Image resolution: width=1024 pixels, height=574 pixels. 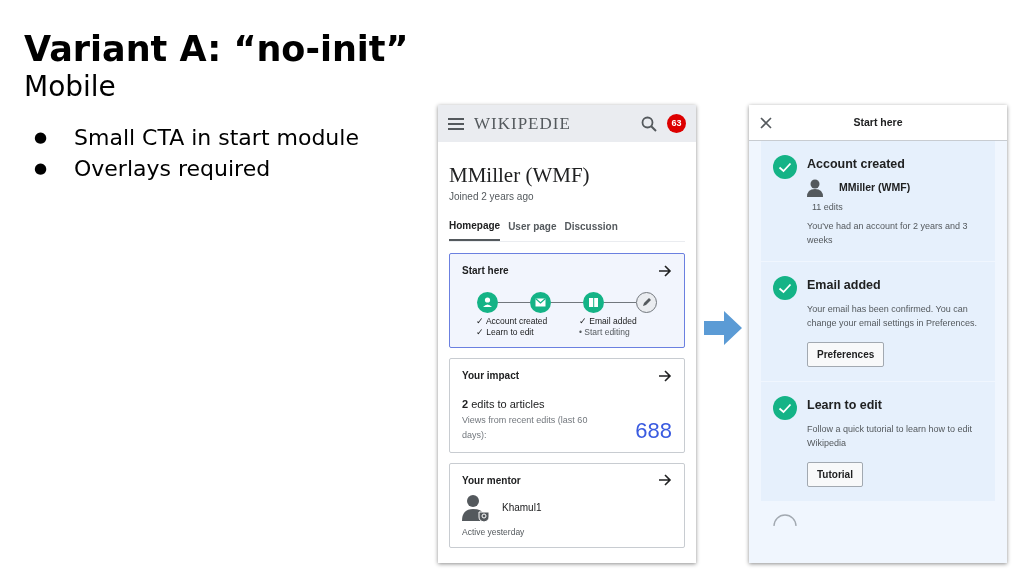 I want to click on views-label: Views from recent edits (last 60 days):, so click(x=525, y=427).